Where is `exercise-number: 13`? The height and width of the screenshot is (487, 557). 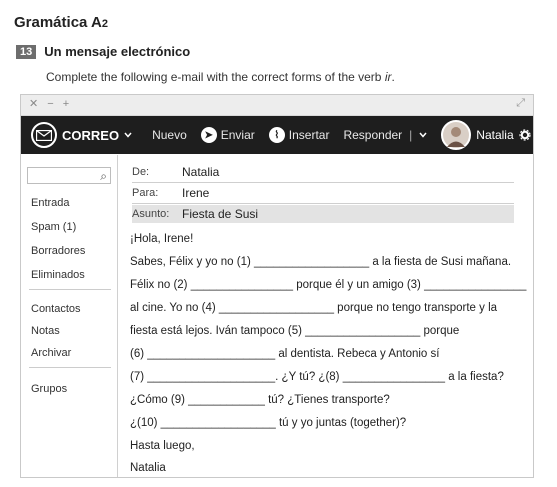 exercise-number: 13 is located at coordinates (26, 51).